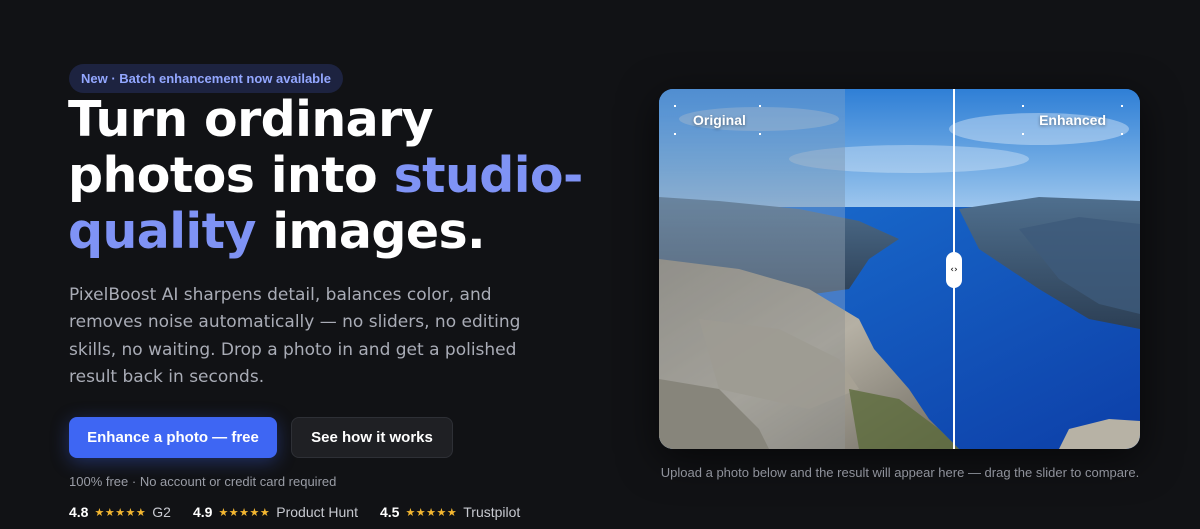  I want to click on rating-source: G2, so click(161, 512).